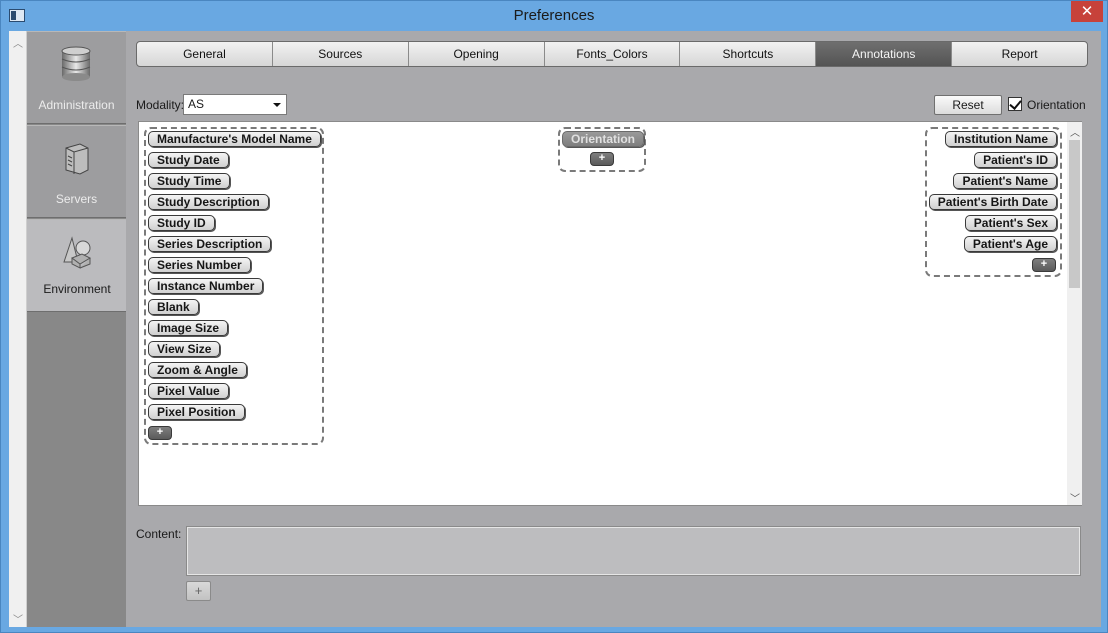  What do you see at coordinates (1005, 181) in the screenshot?
I see `annotation-chip: Patient's Name` at bounding box center [1005, 181].